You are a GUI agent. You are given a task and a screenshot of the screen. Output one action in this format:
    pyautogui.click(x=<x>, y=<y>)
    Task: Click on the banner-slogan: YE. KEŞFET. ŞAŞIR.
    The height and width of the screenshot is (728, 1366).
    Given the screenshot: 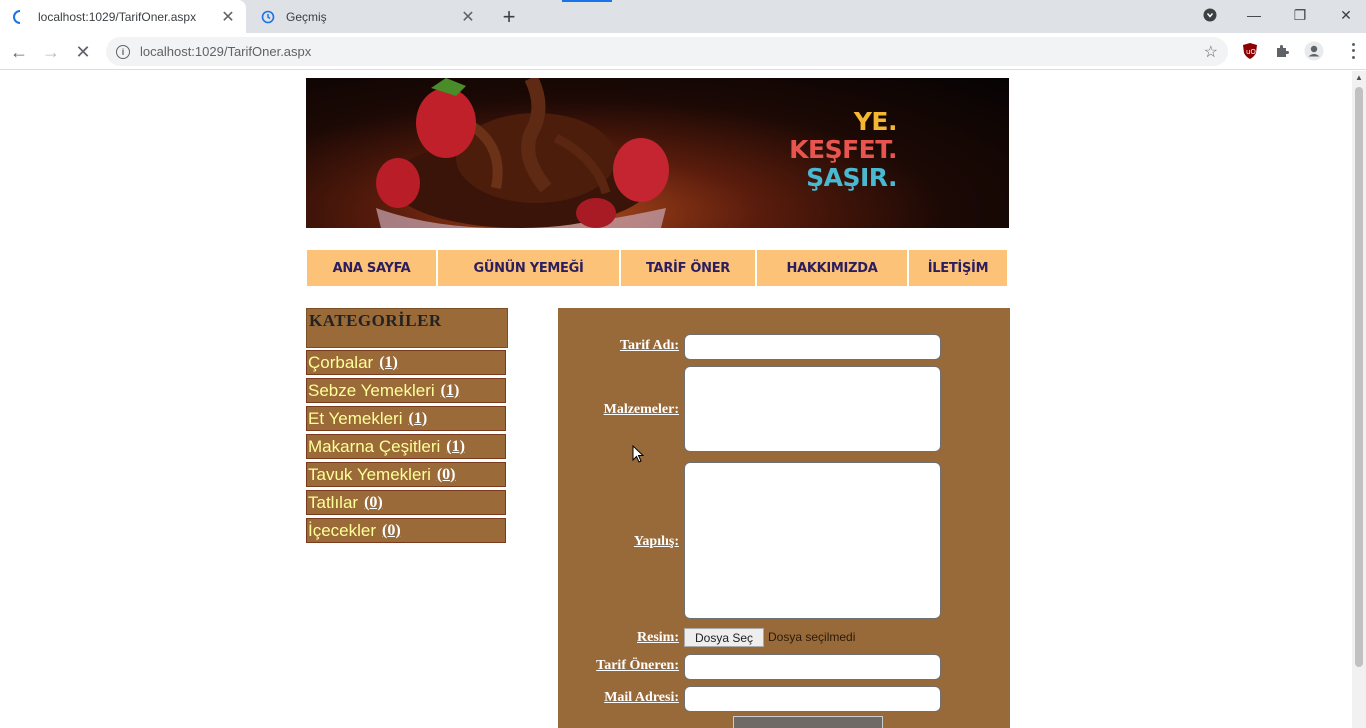 What is the action you would take?
    pyautogui.click(x=843, y=150)
    